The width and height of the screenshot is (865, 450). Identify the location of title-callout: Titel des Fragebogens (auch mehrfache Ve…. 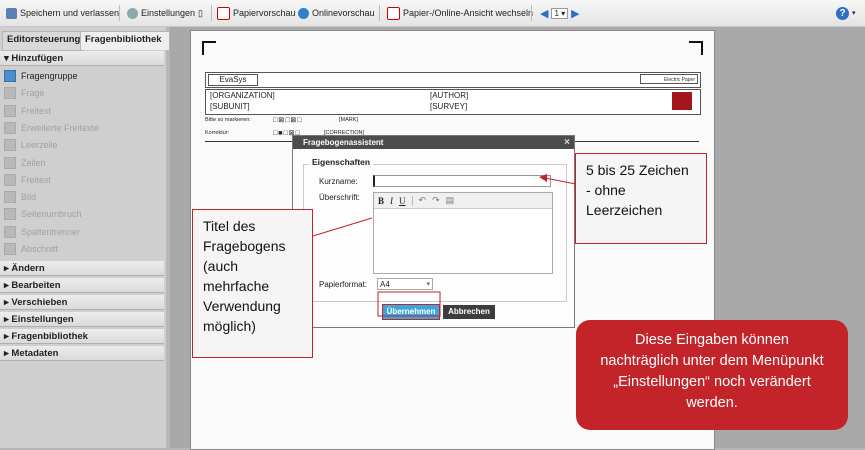
(252, 283).